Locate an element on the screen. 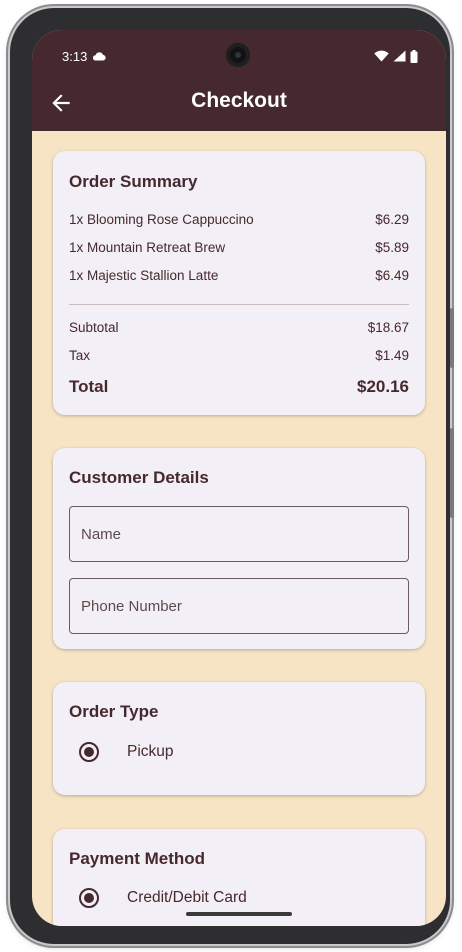  order-item-price: $6.49 is located at coordinates (392, 275).